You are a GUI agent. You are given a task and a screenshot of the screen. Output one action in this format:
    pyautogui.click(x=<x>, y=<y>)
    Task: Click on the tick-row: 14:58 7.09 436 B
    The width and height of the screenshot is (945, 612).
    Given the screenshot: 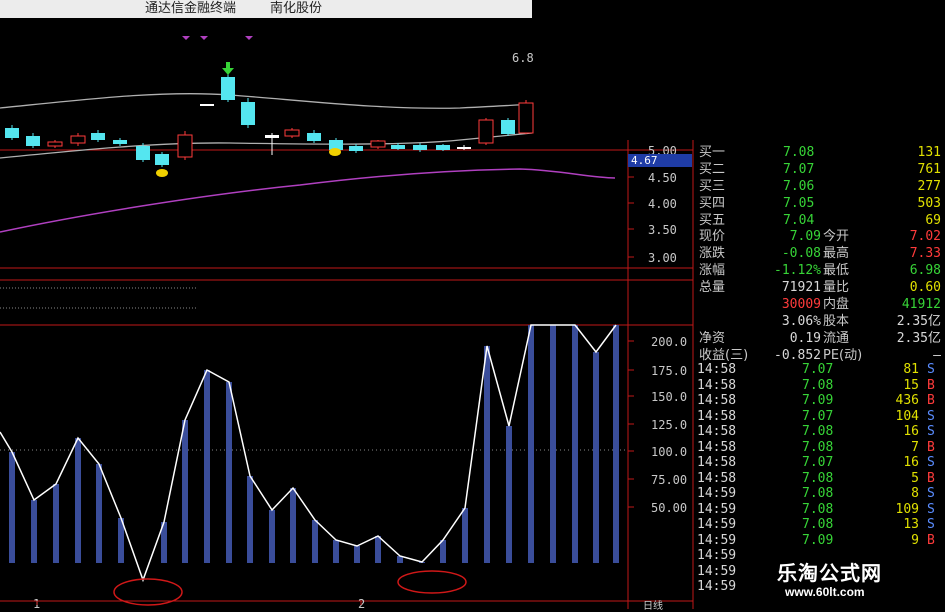 What is the action you would take?
    pyautogui.click(x=820, y=401)
    